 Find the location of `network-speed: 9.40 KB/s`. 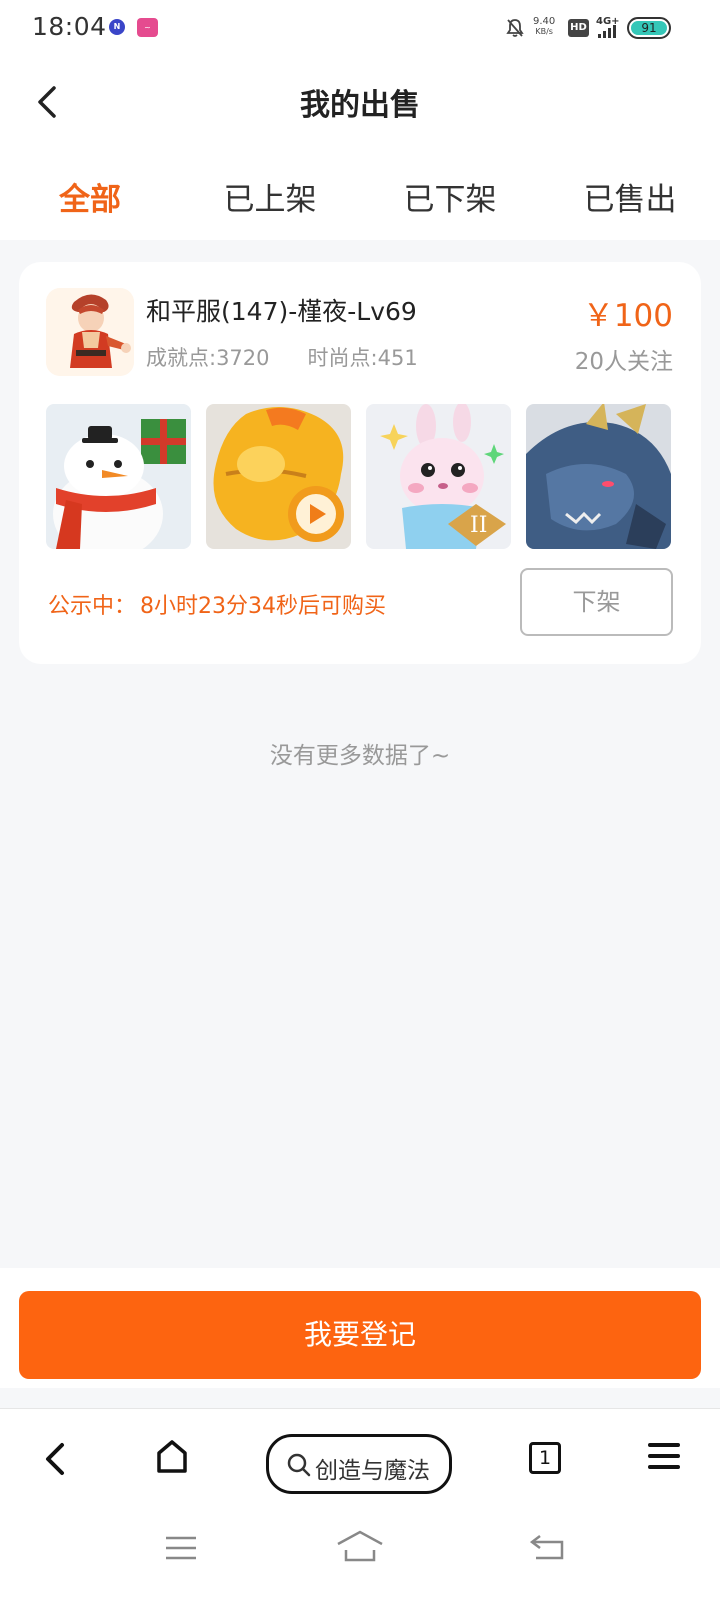

network-speed: 9.40 KB/s is located at coordinates (544, 27).